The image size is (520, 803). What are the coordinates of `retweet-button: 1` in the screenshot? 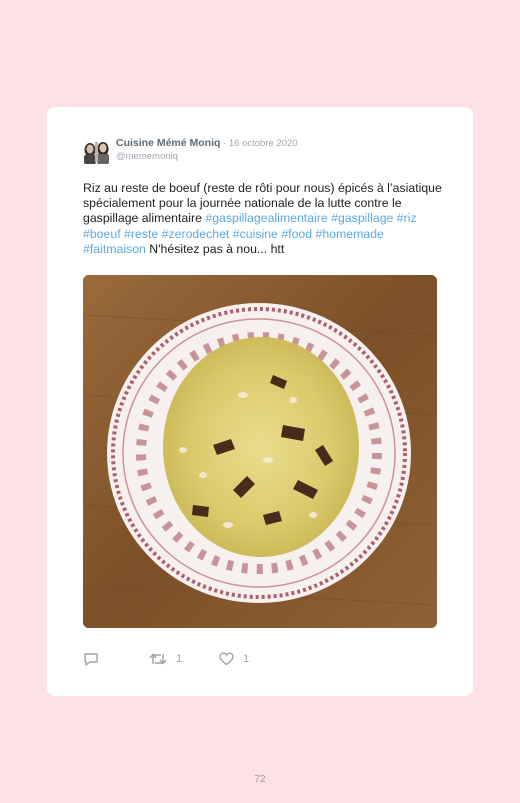 It's located at (165, 659).